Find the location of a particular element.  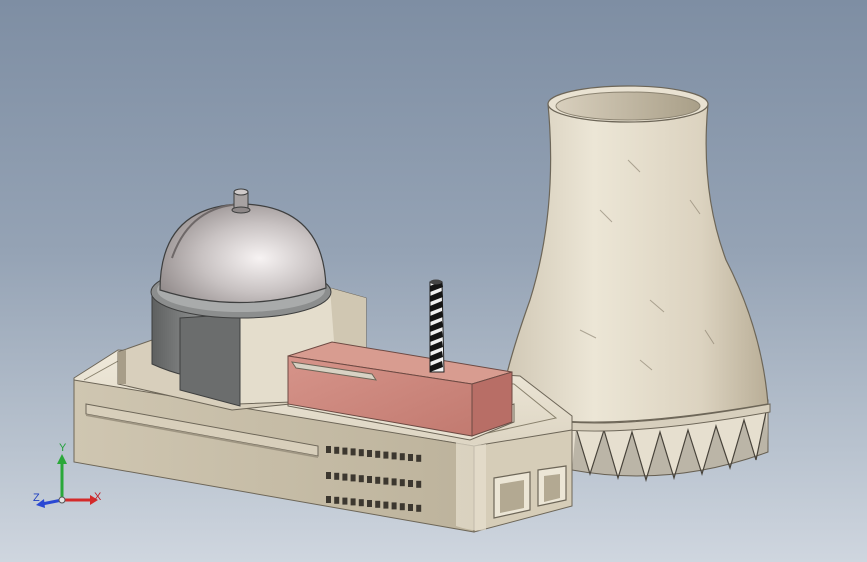

axis-triad-graphic is located at coordinates (67, 481).